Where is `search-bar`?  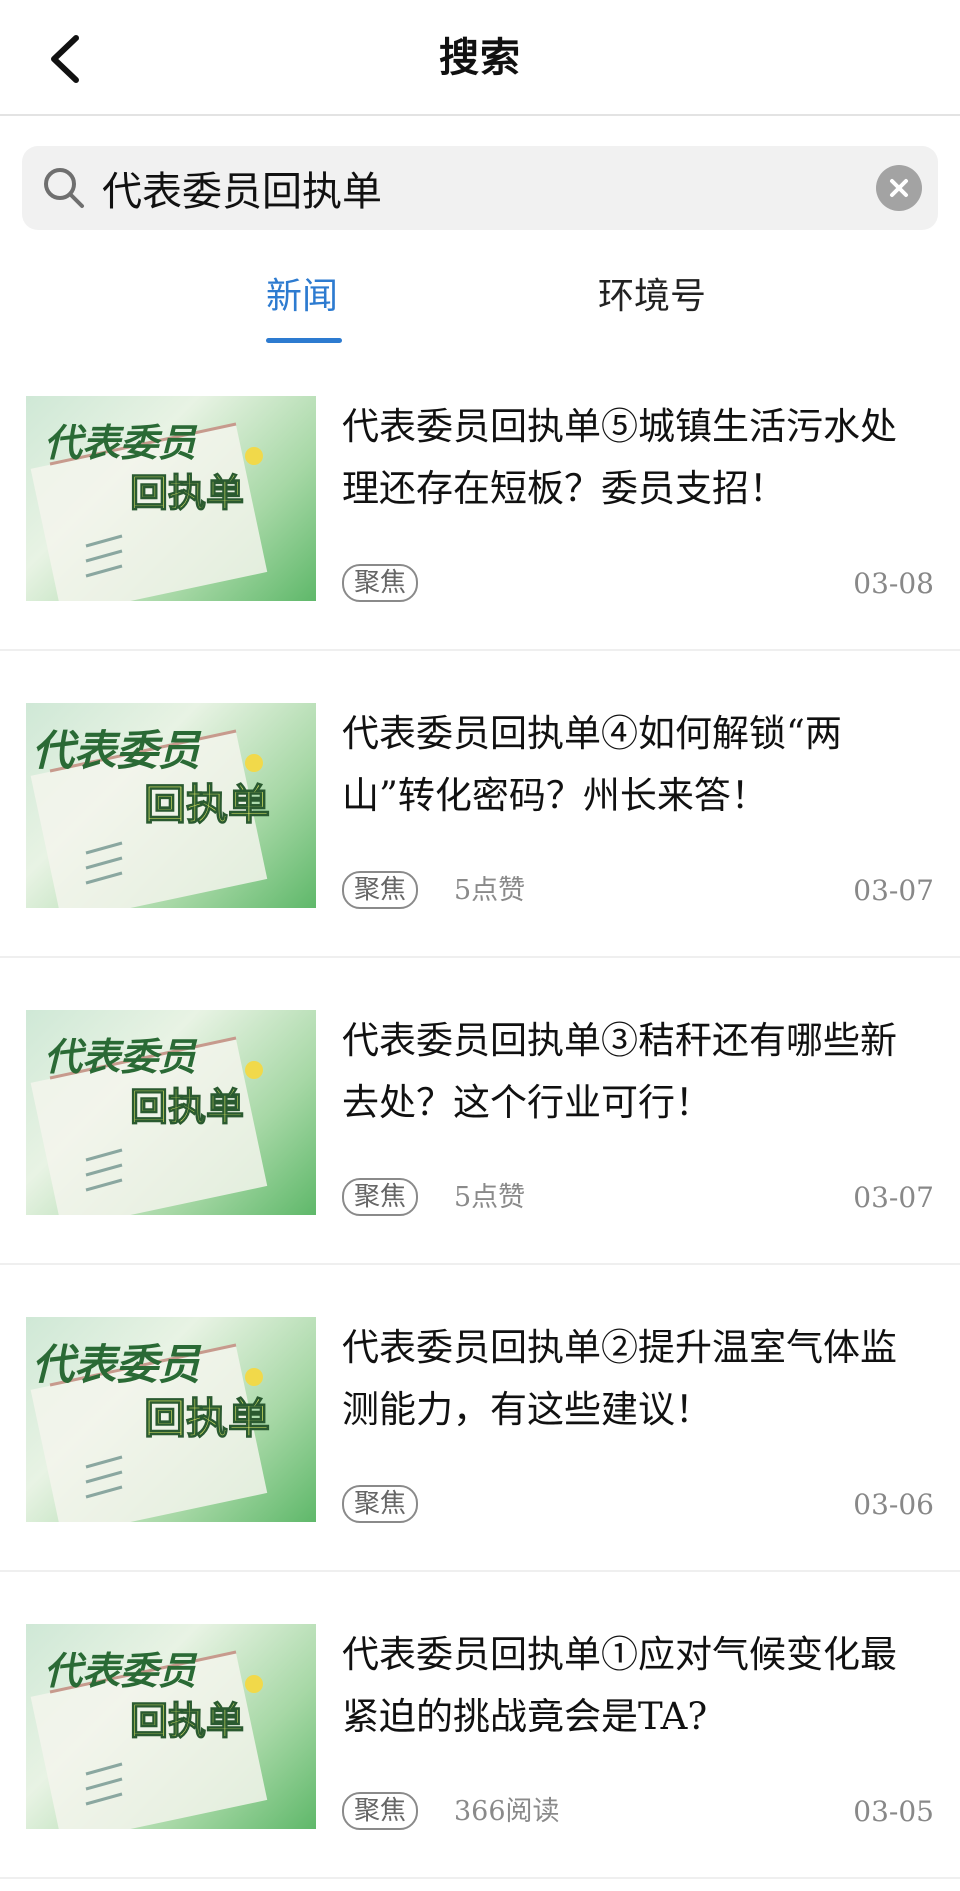 search-bar is located at coordinates (480, 188).